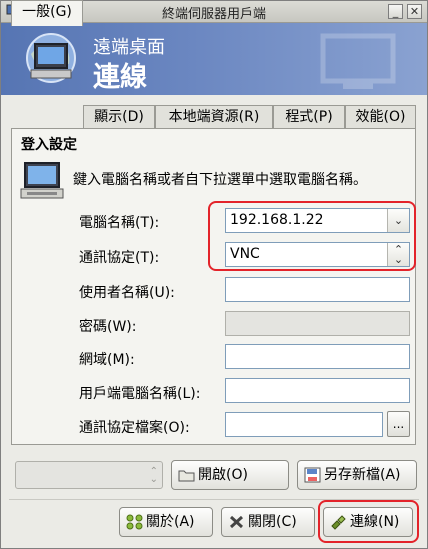 This screenshot has width=428, height=549. What do you see at coordinates (317, 390) in the screenshot?
I see `client-computer-input` at bounding box center [317, 390].